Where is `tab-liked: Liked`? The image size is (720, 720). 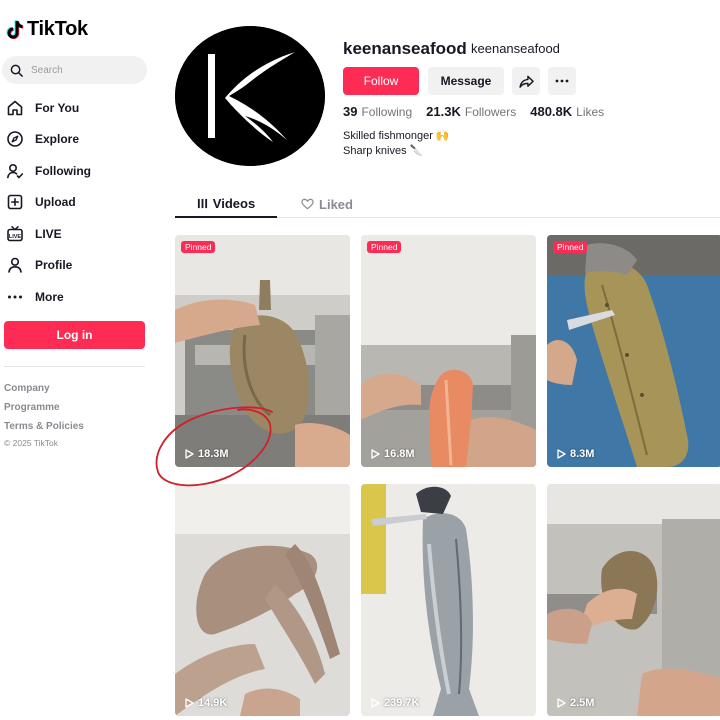
tab-liked: Liked is located at coordinates (327, 204).